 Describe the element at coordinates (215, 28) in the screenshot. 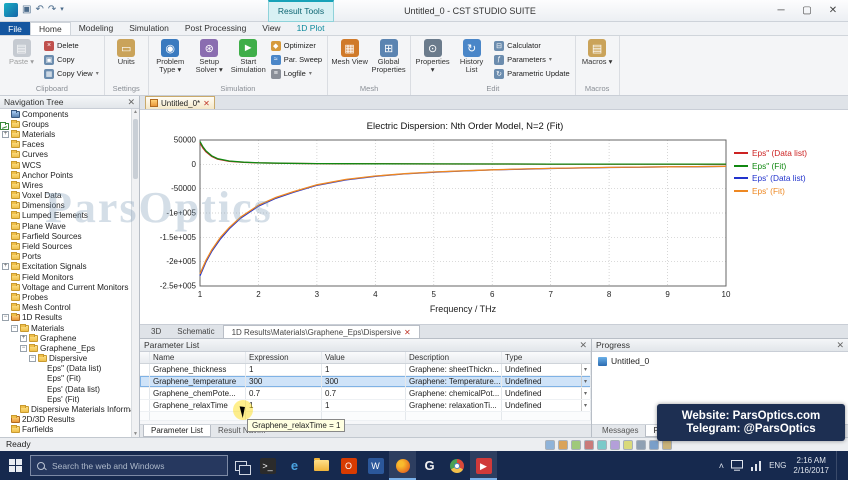

I see `ribbon-tab-post-processing: Post Processing` at that location.